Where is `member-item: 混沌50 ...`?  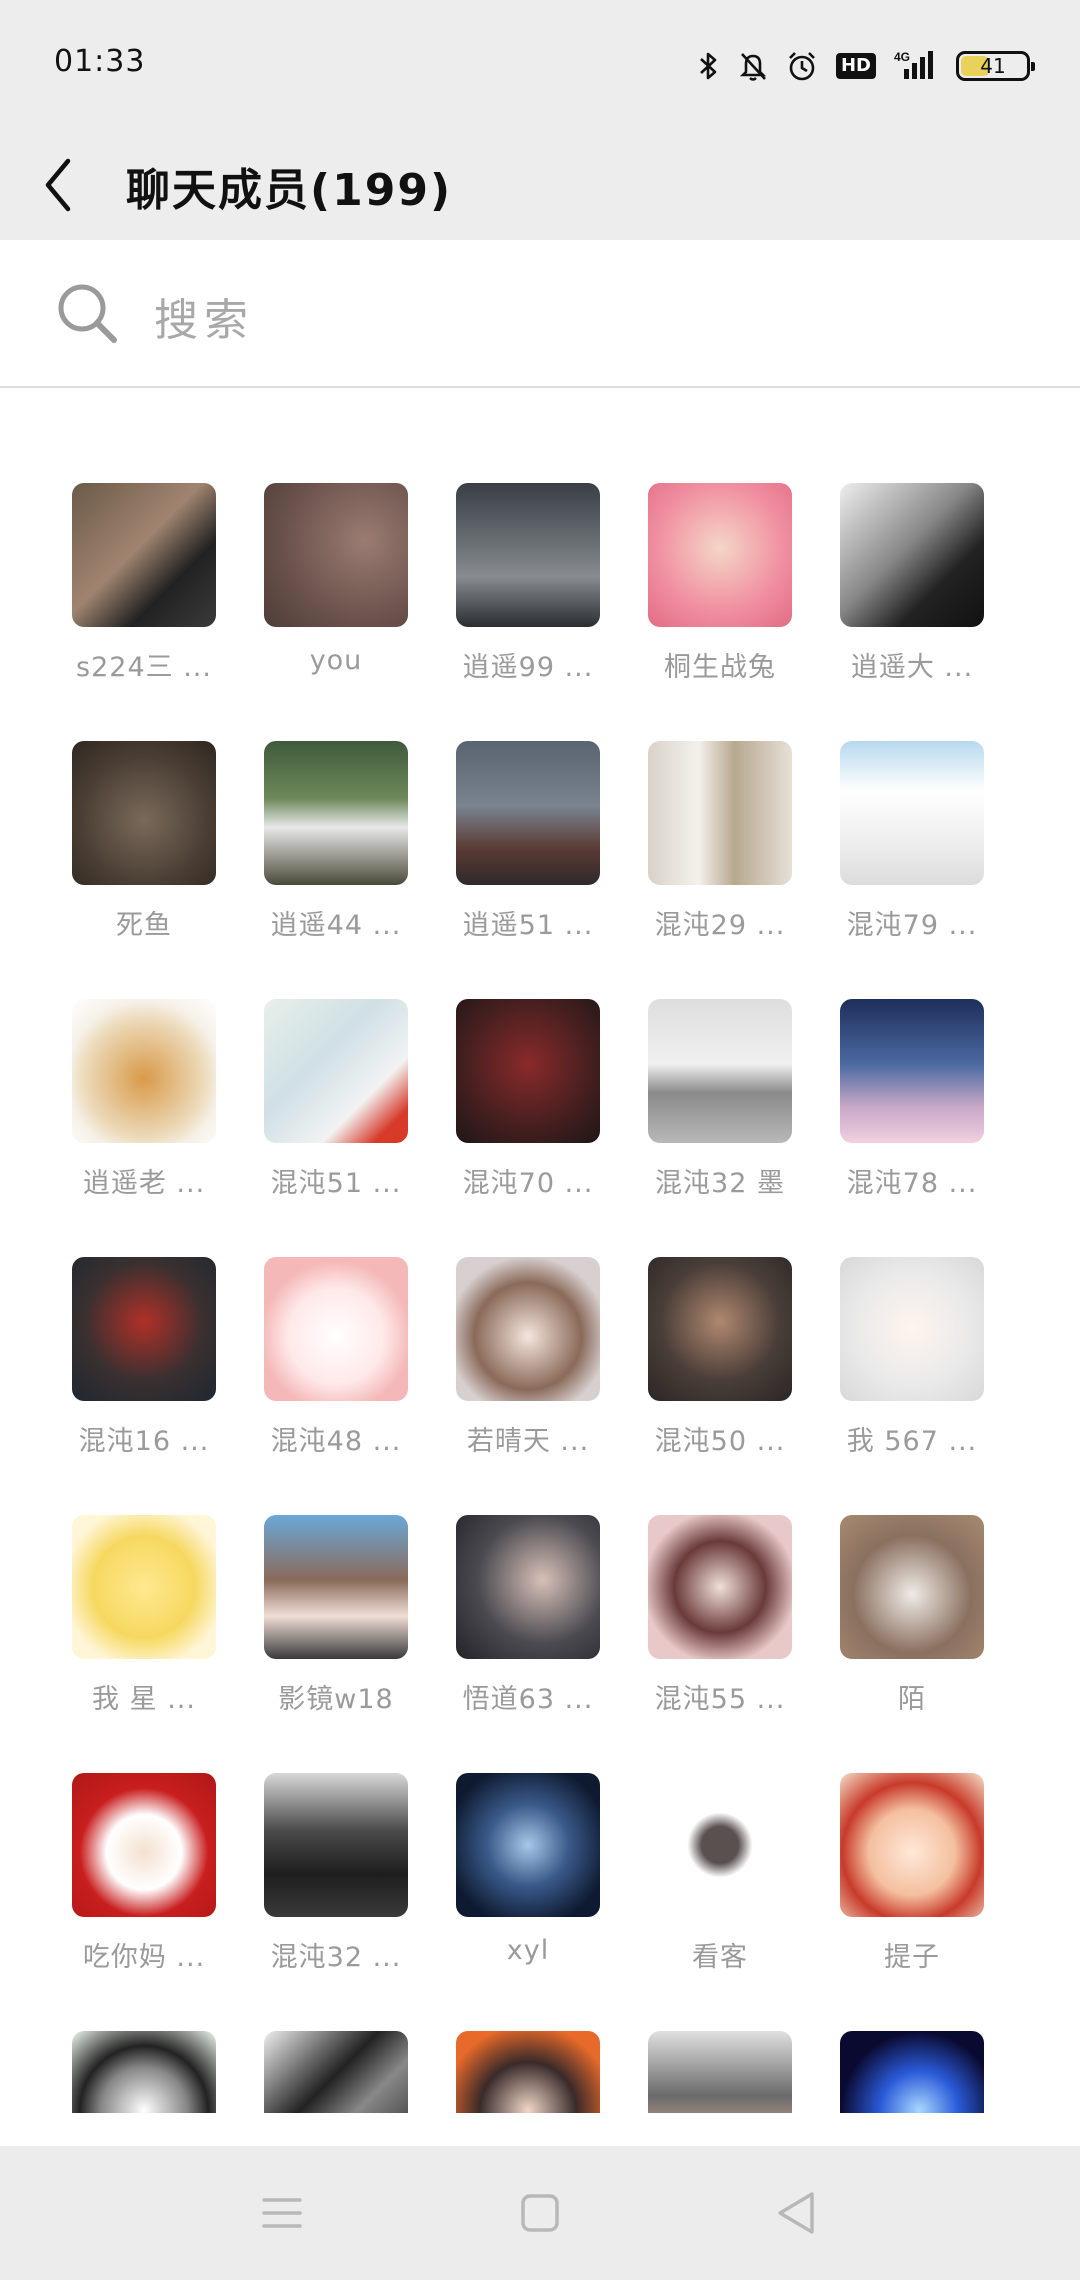 member-item: 混沌50 ... is located at coordinates (708, 1362).